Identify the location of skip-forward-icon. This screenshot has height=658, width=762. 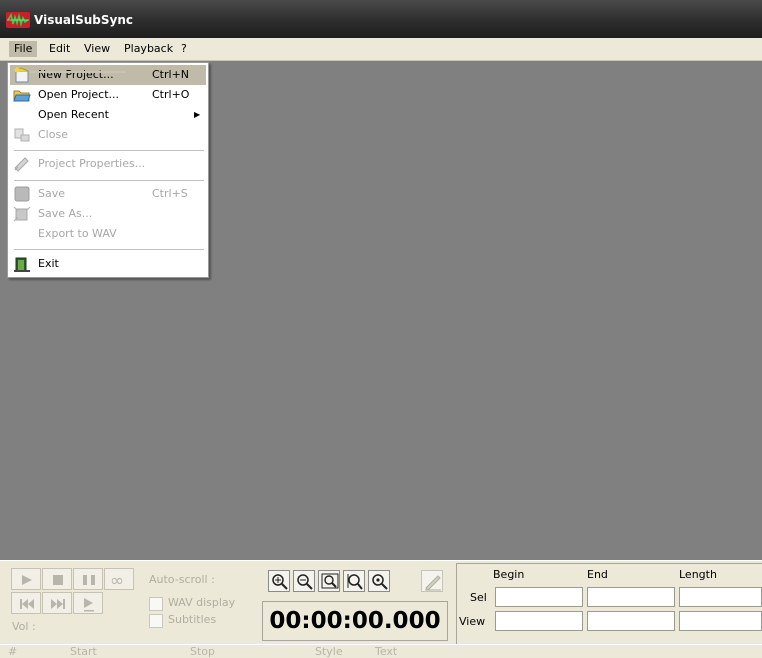
(58, 604).